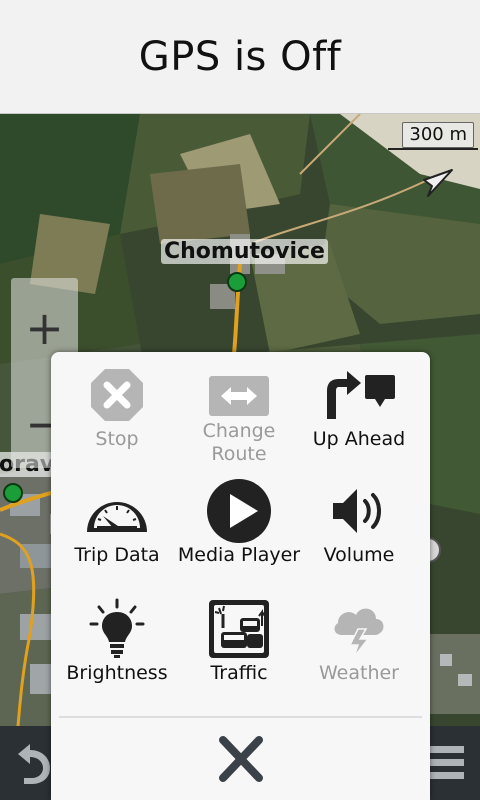 This screenshot has height=800, width=480. Describe the element at coordinates (117, 511) in the screenshot. I see `speedometer-icon` at that location.